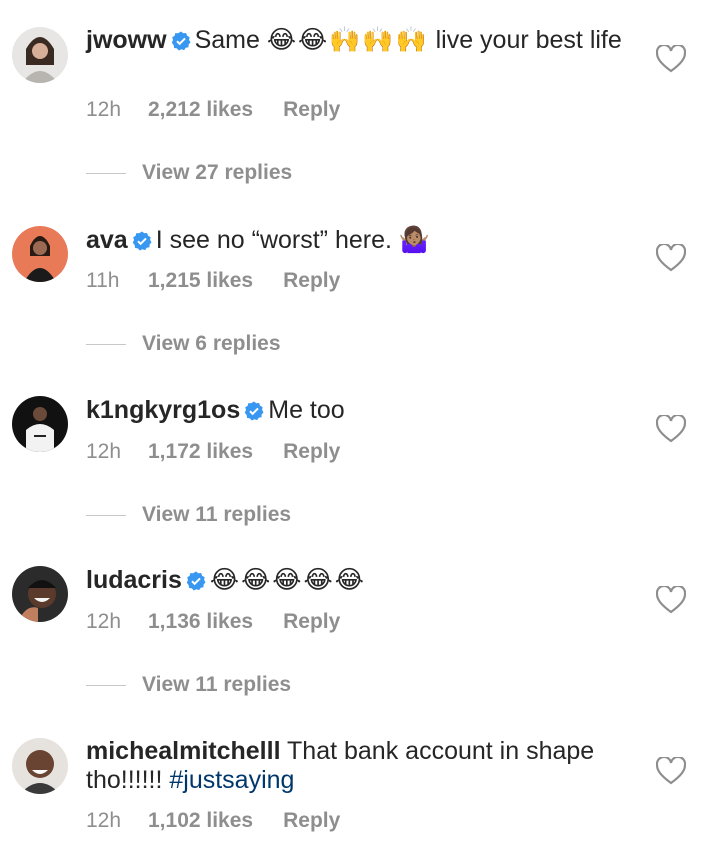 The height and width of the screenshot is (852, 720). I want to click on comment-text: ludacris 😂😂😂😂😂, so click(366, 580).